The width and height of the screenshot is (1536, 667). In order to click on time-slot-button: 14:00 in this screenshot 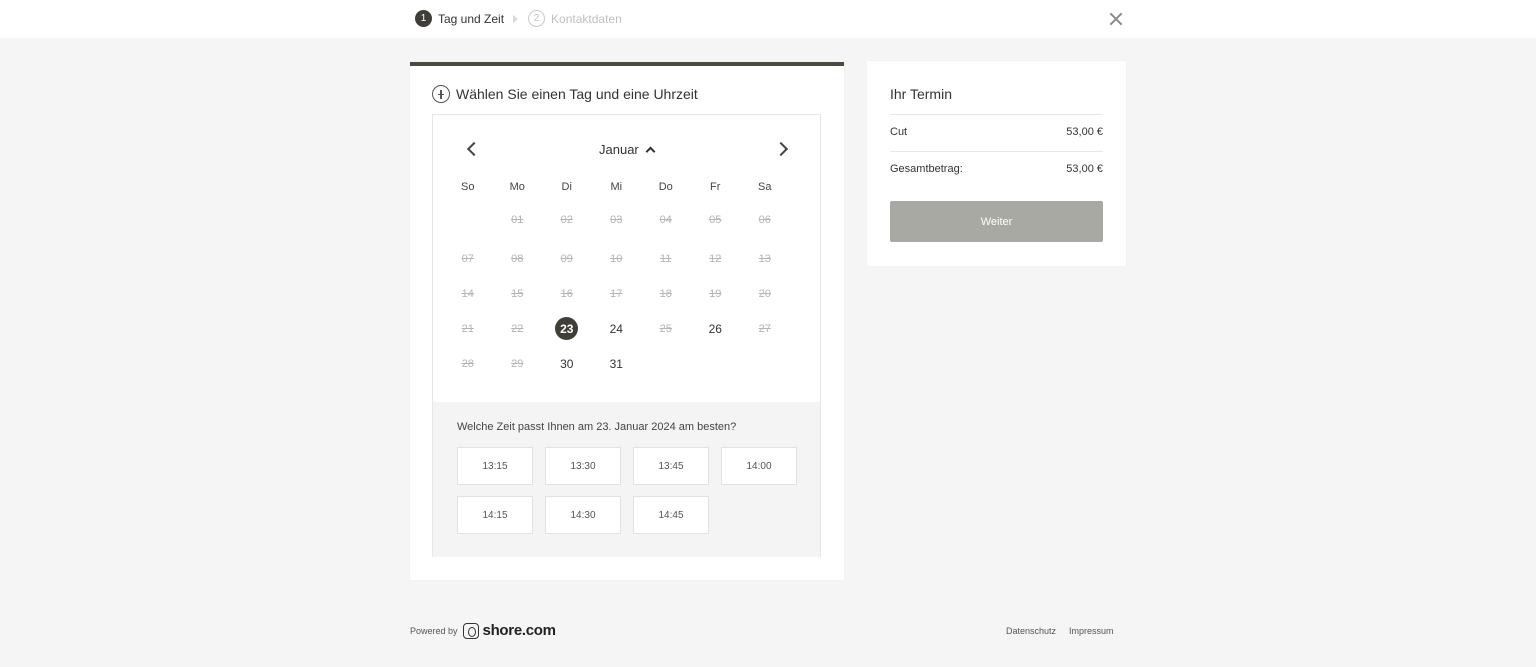, I will do `click(759, 466)`.